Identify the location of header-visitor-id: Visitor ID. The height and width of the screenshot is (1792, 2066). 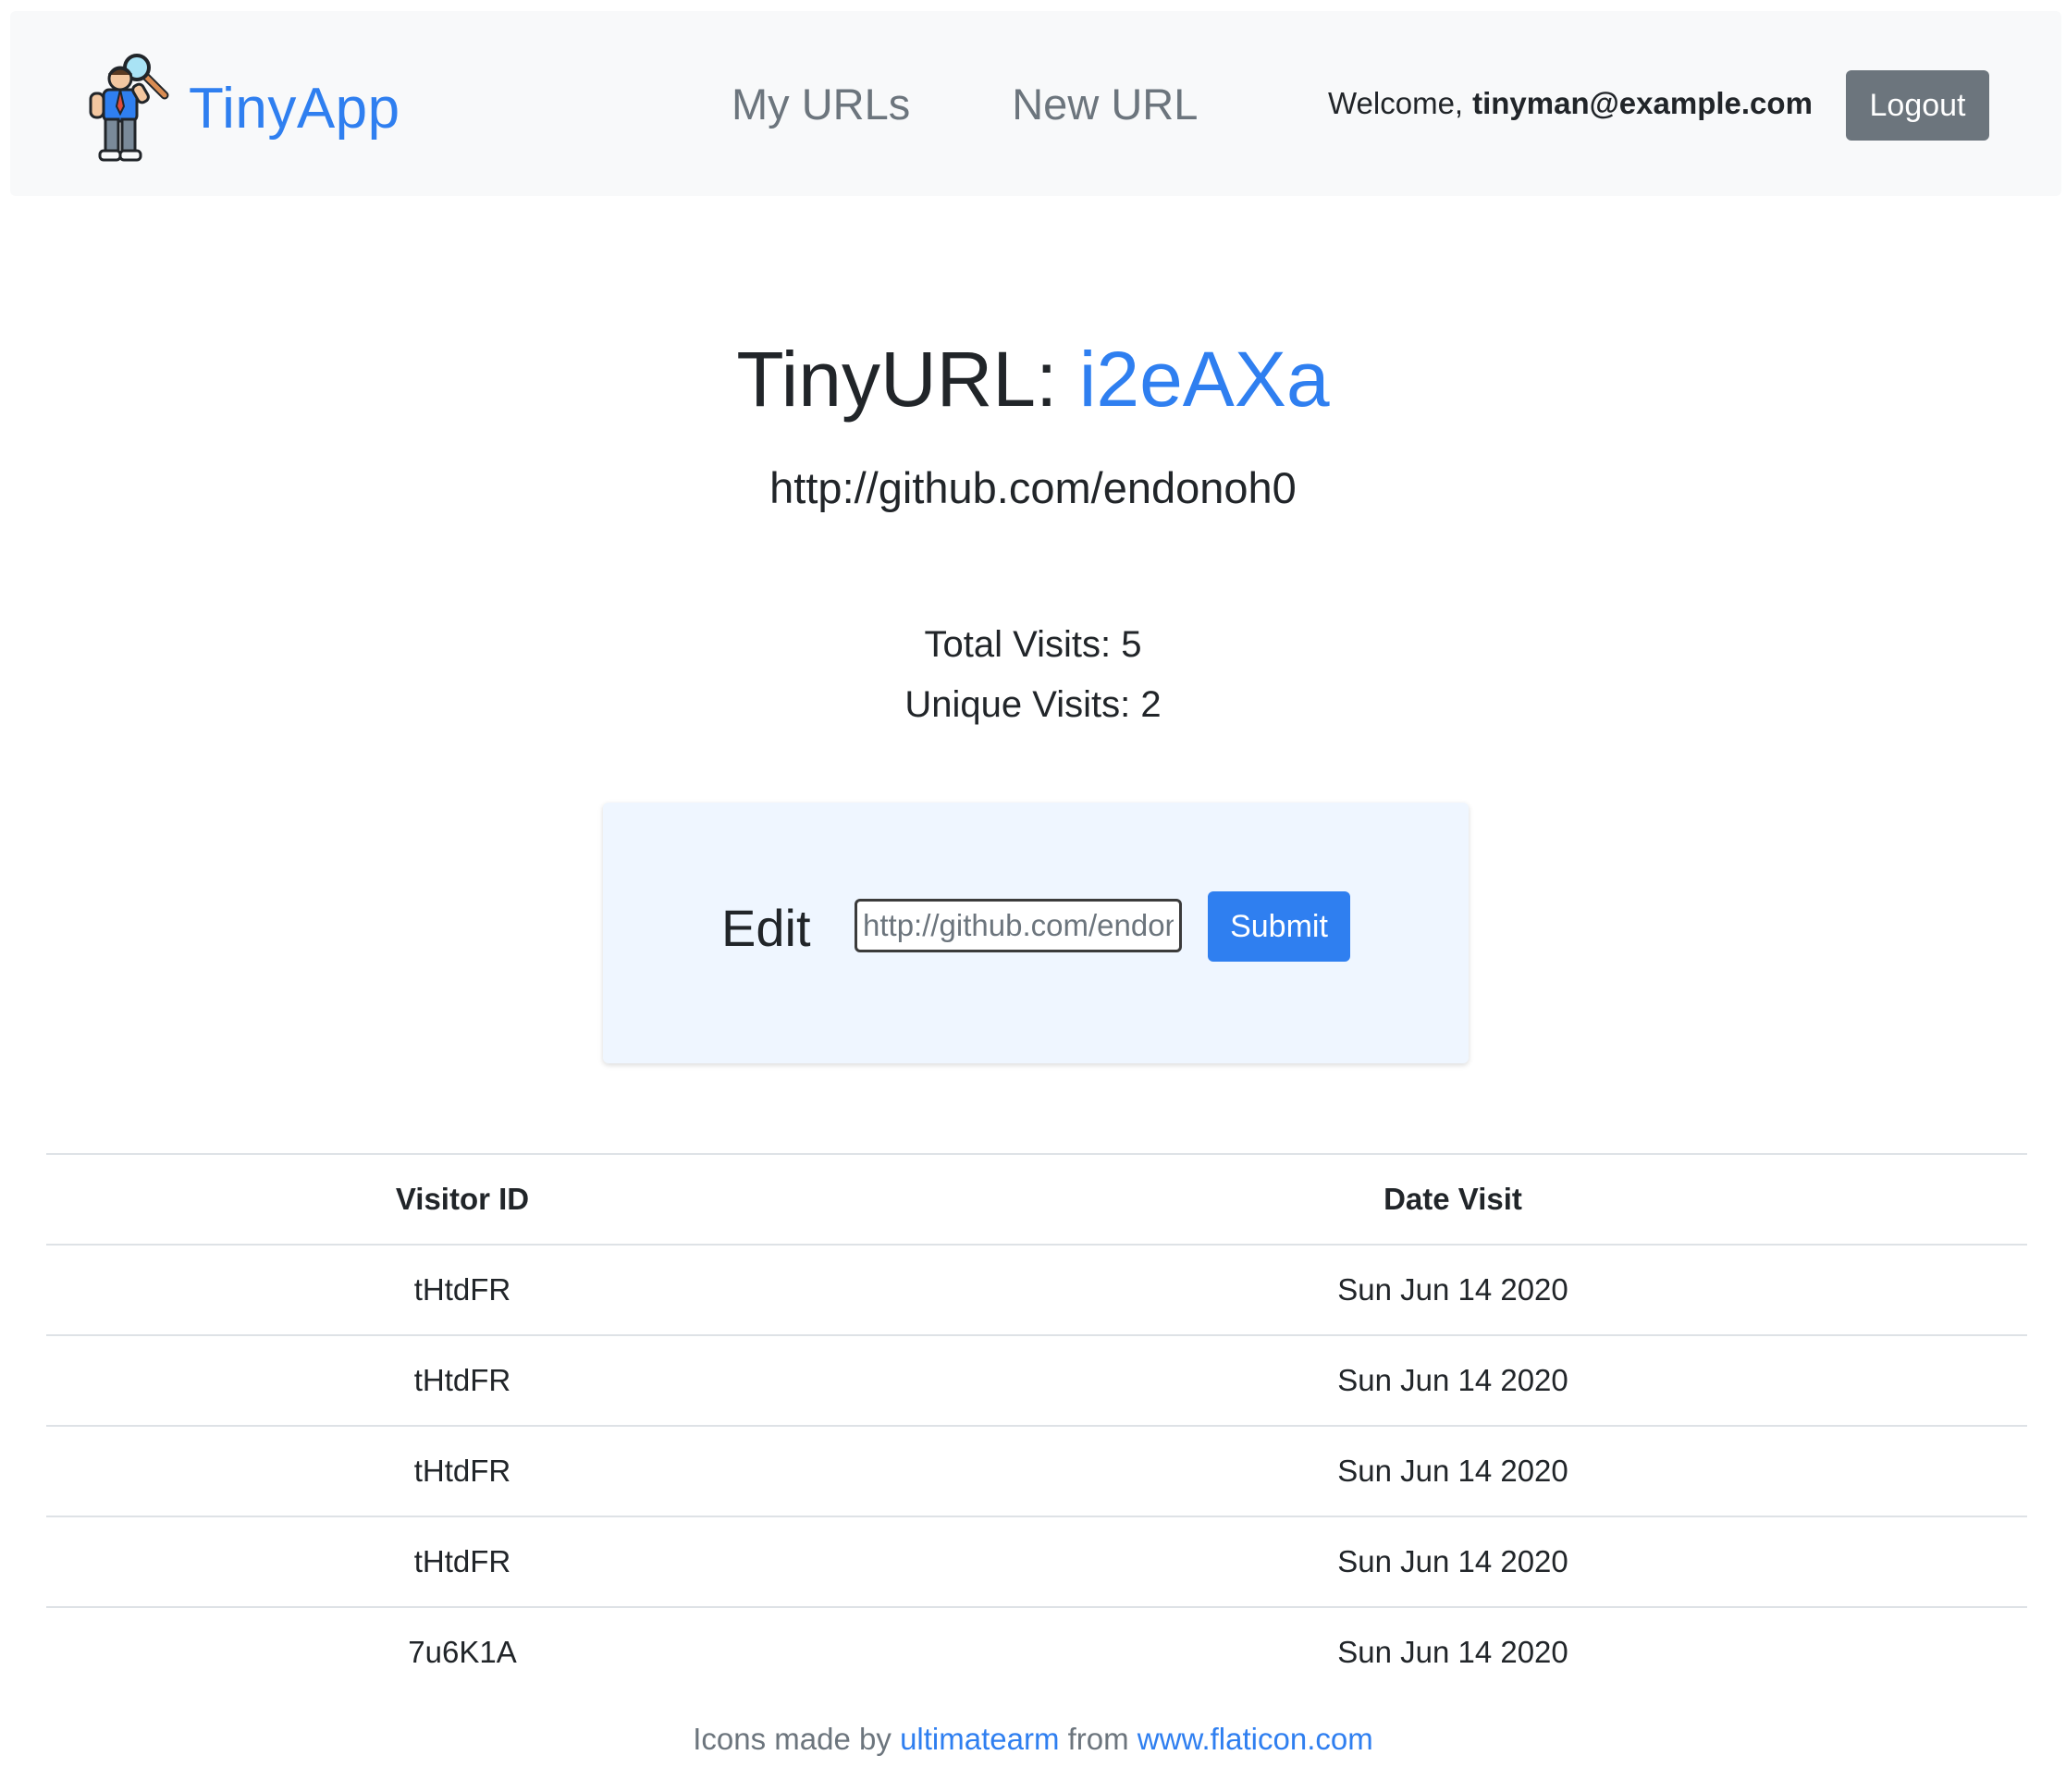
(462, 1199).